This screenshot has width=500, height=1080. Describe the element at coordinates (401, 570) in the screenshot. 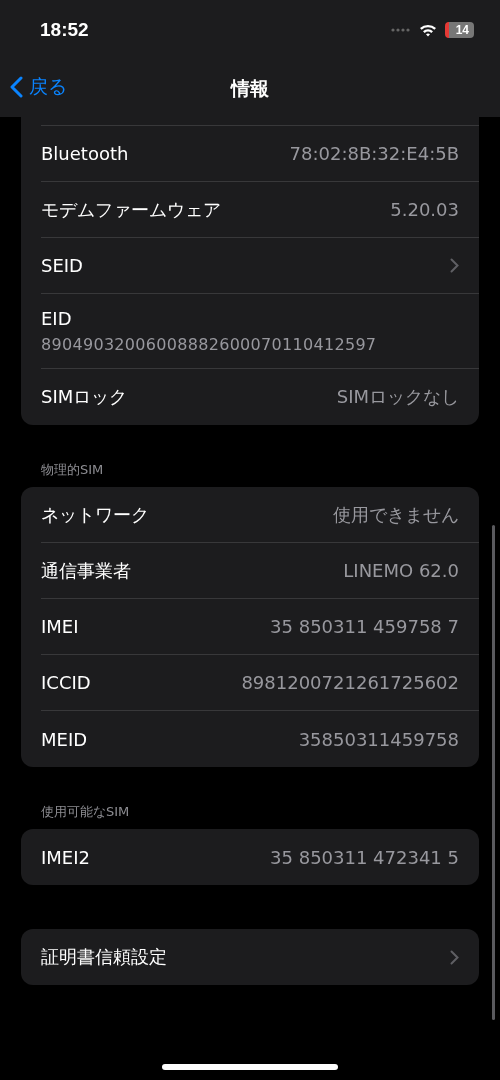

I see `row-value: LINEMO 62.0` at that location.